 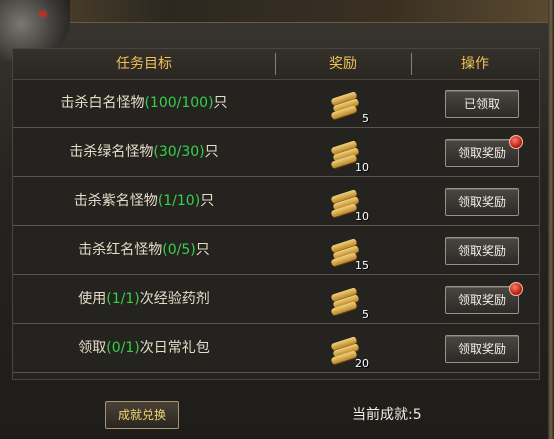 I want to click on task-description: 使用(1/1)次经验药剂, so click(x=144, y=299).